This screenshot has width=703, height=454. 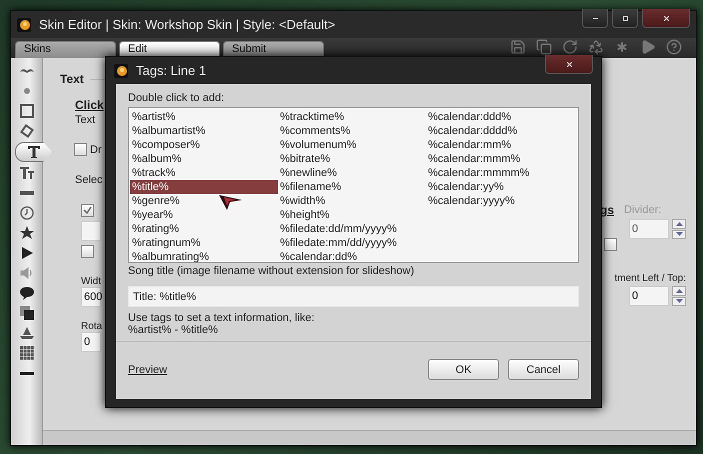 I want to click on select-label: Selec, so click(x=89, y=180).